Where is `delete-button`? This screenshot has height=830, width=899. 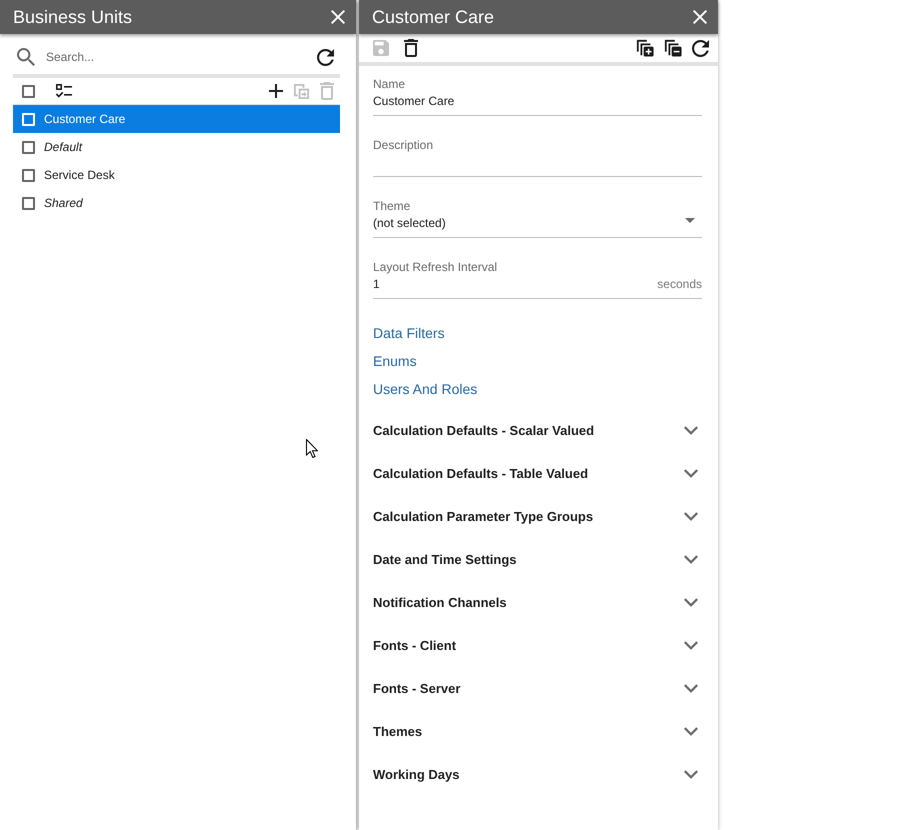 delete-button is located at coordinates (411, 48).